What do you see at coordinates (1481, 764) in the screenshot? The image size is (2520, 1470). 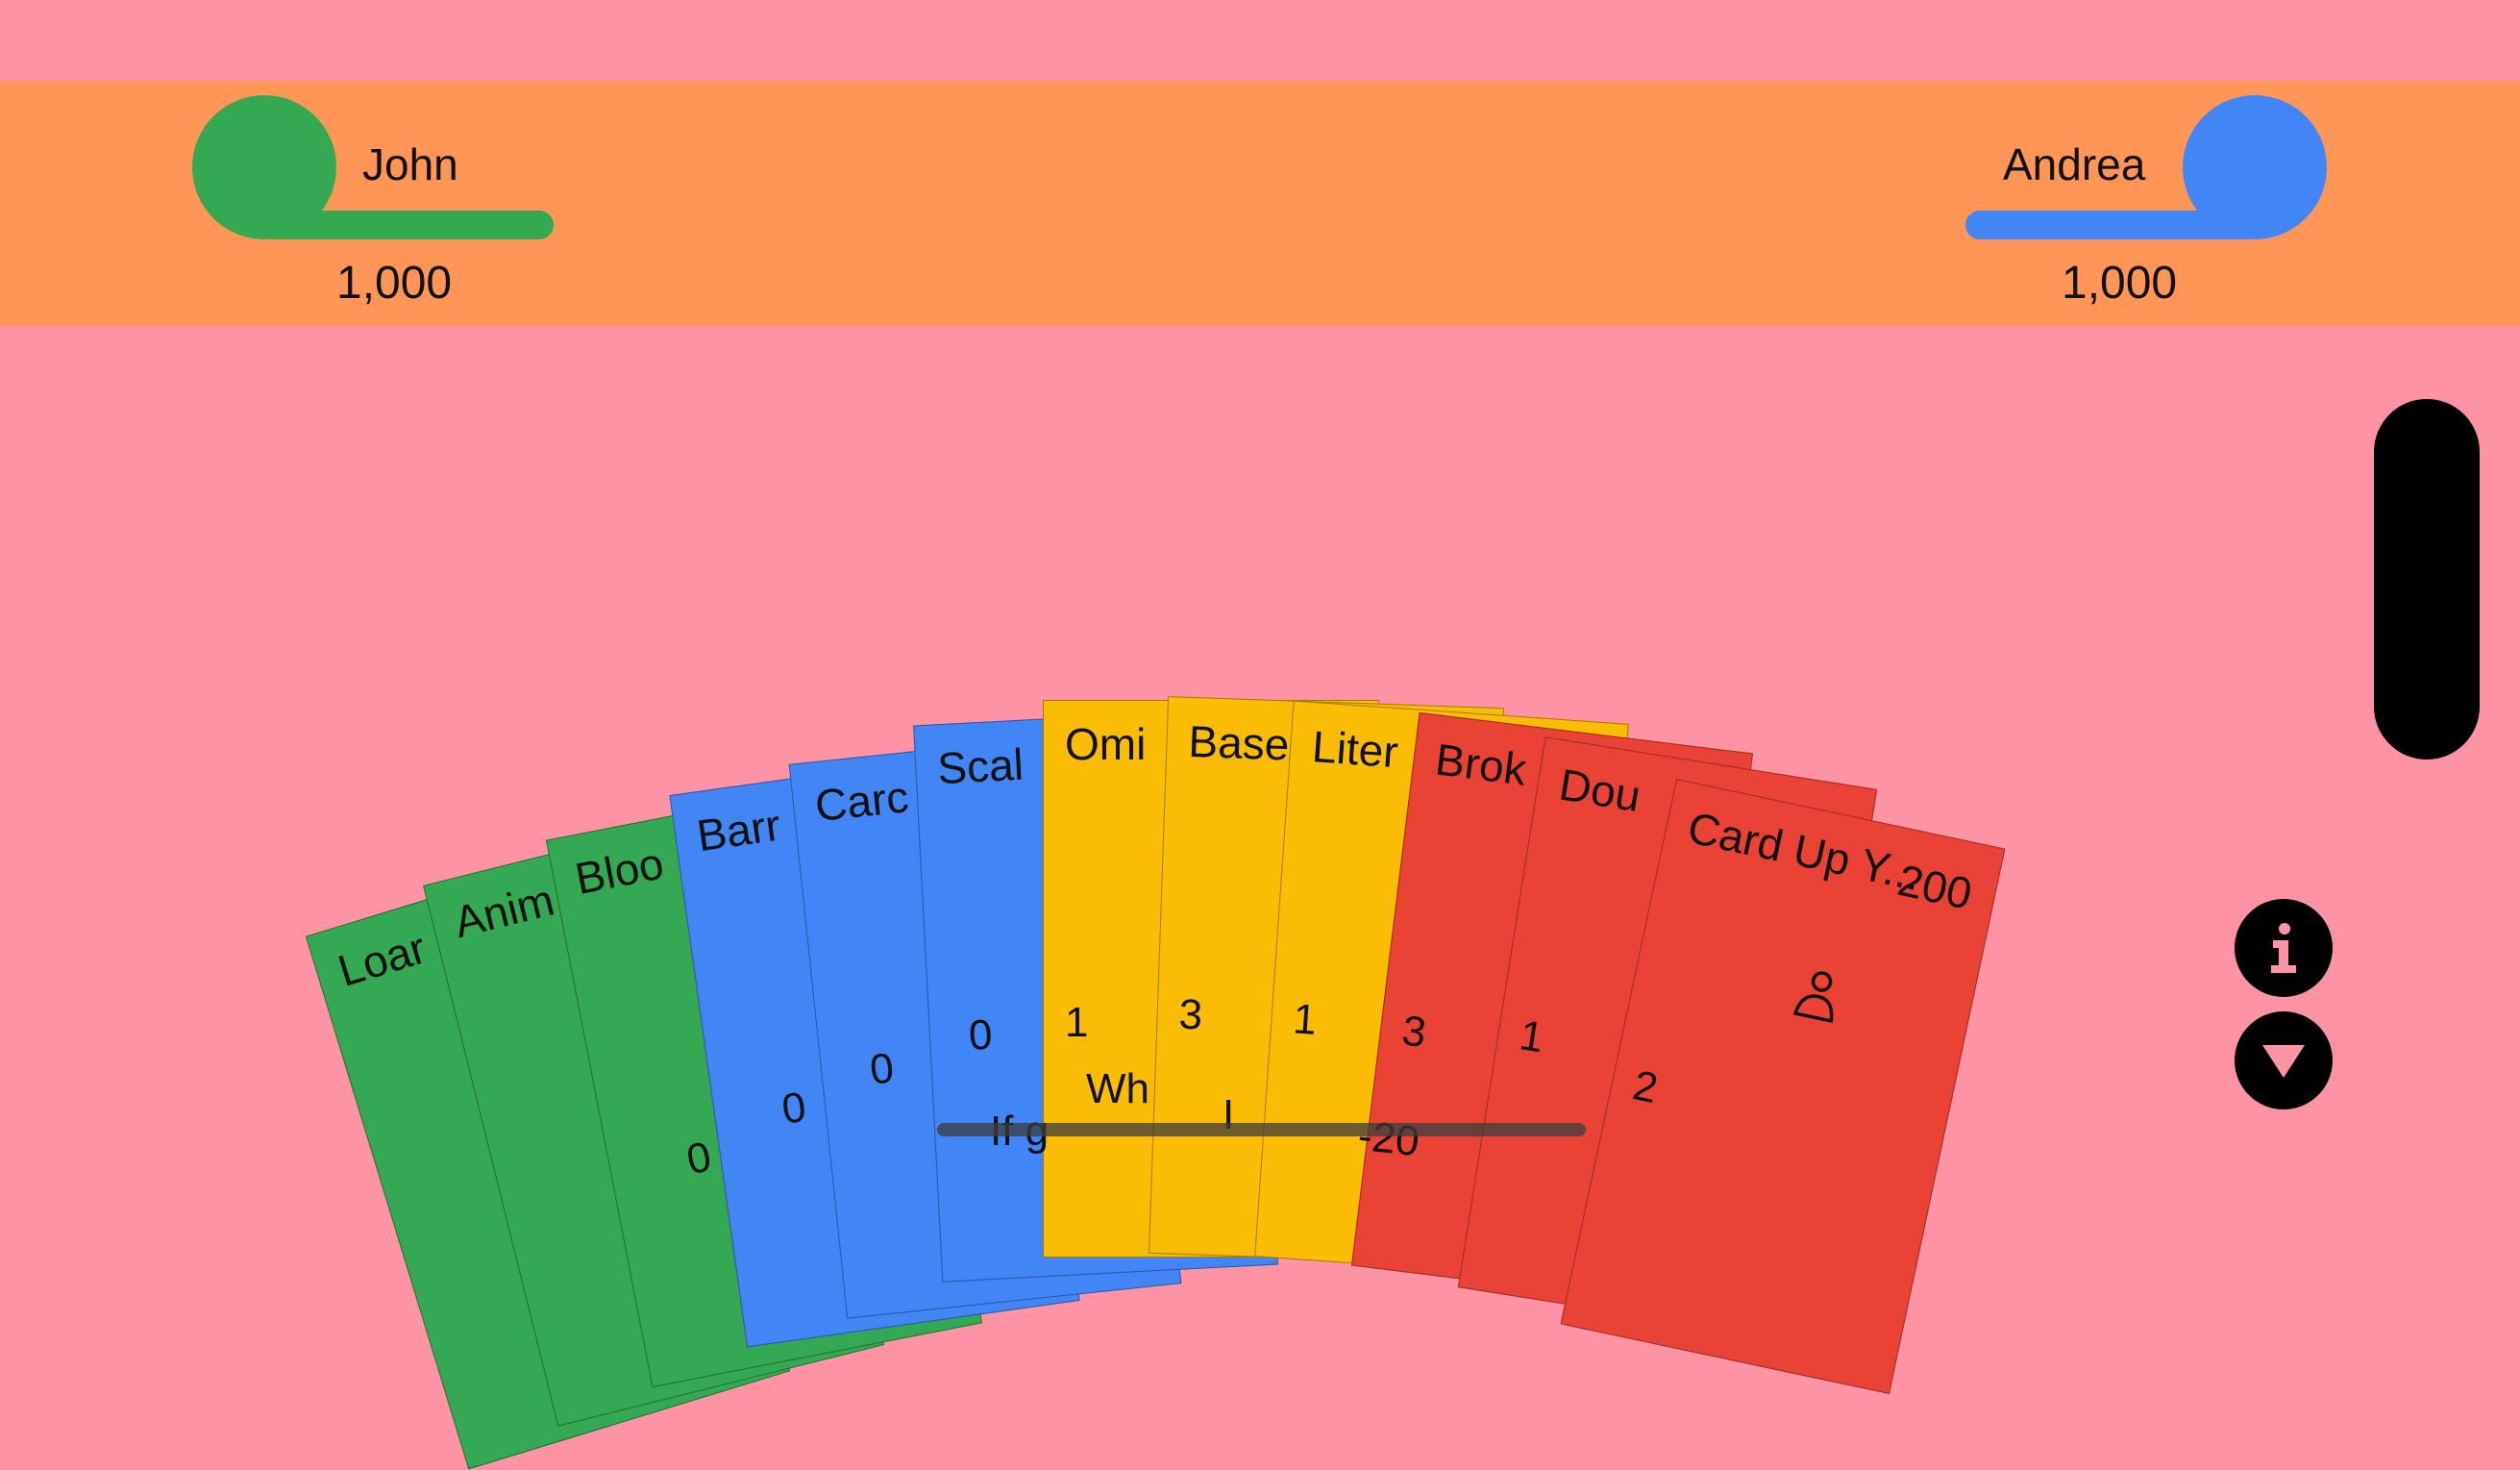 I see `card-title: Brok` at bounding box center [1481, 764].